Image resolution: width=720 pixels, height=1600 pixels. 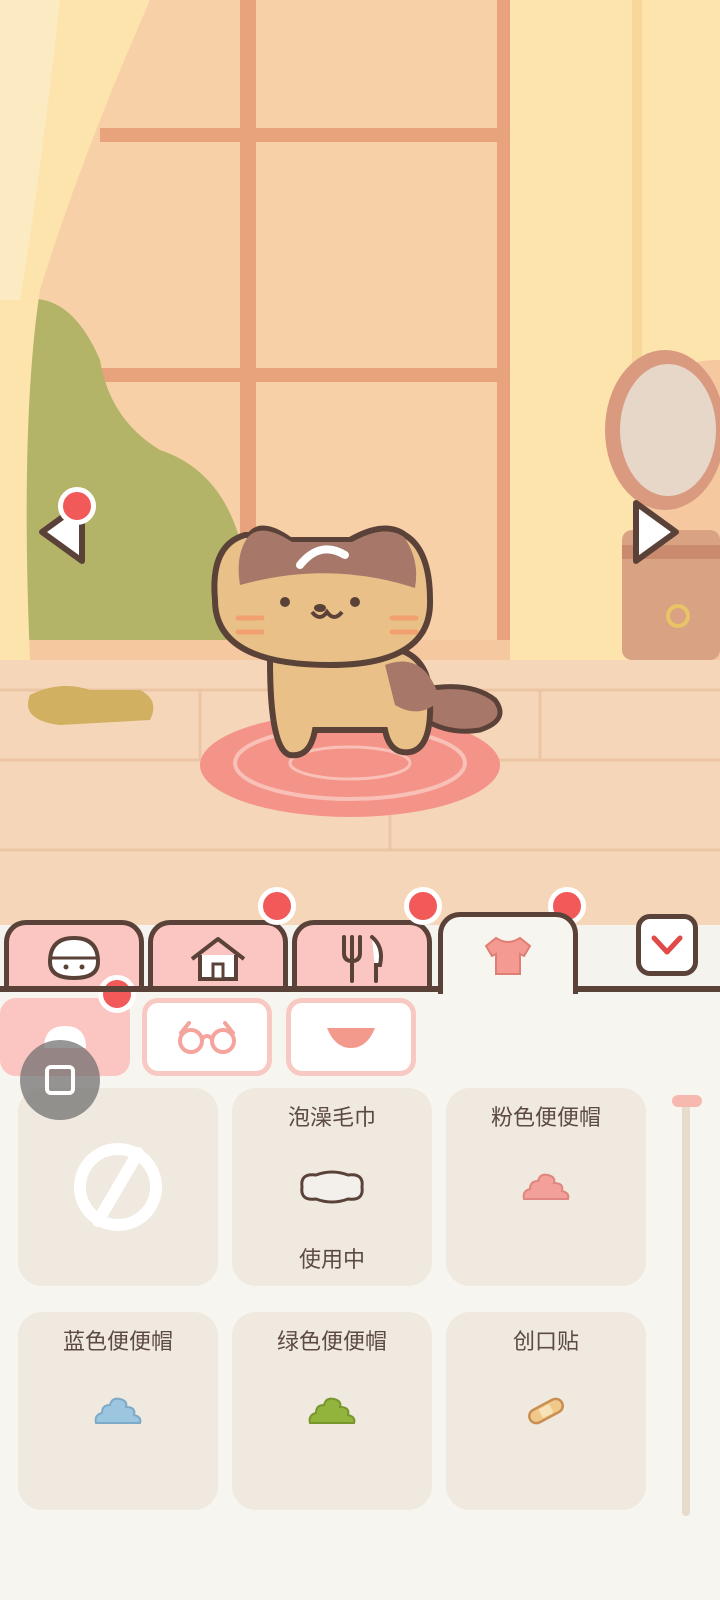 I want to click on tab-bar-divider, so click(x=360, y=989).